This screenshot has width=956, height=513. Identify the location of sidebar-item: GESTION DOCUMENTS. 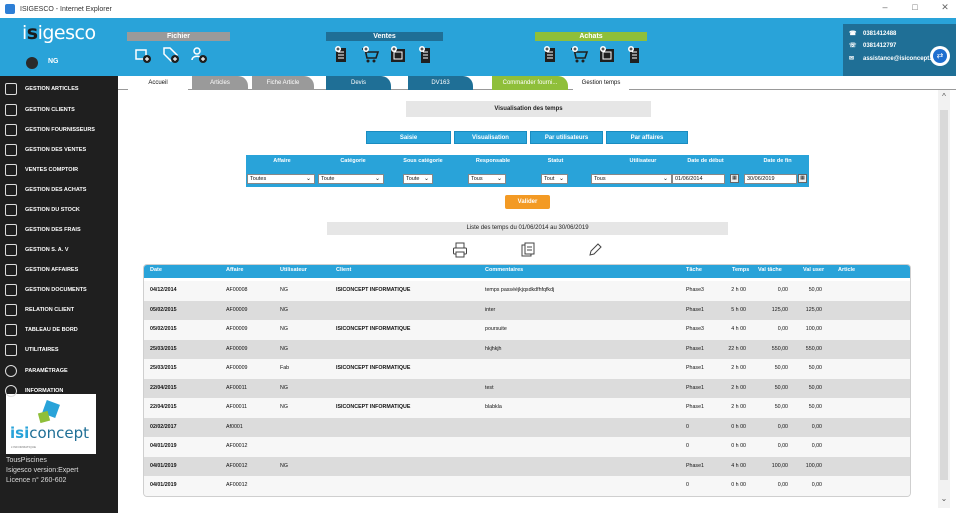
(59, 290).